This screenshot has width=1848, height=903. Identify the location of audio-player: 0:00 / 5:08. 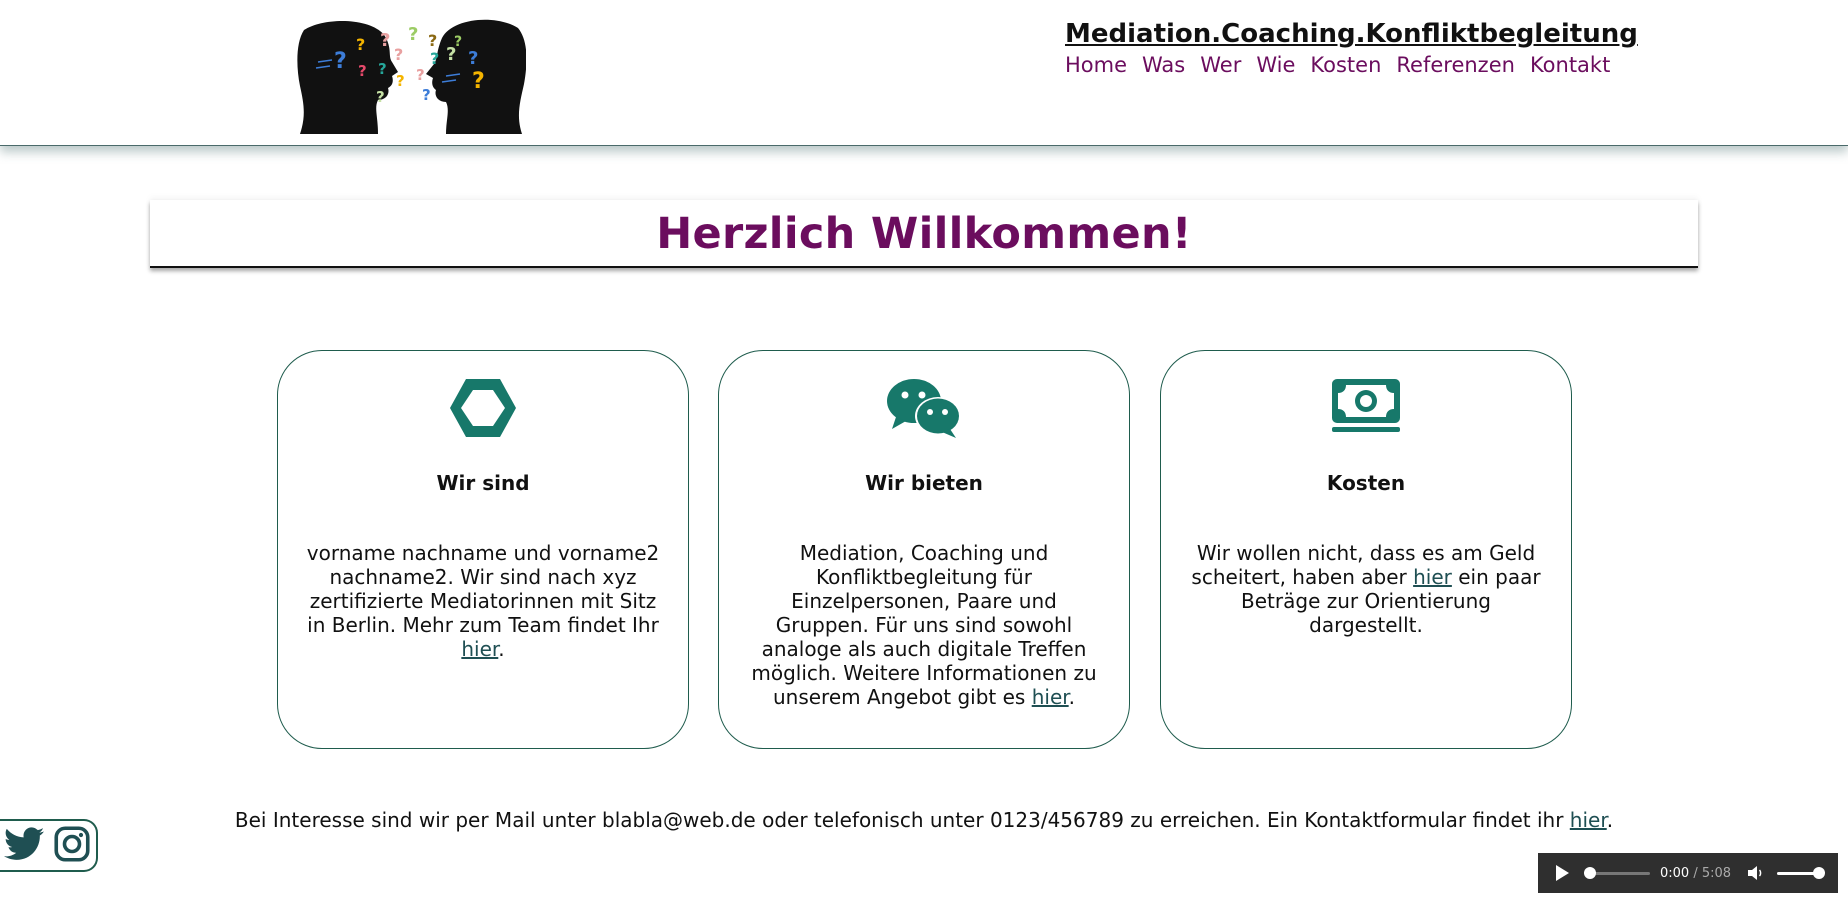
(1688, 873).